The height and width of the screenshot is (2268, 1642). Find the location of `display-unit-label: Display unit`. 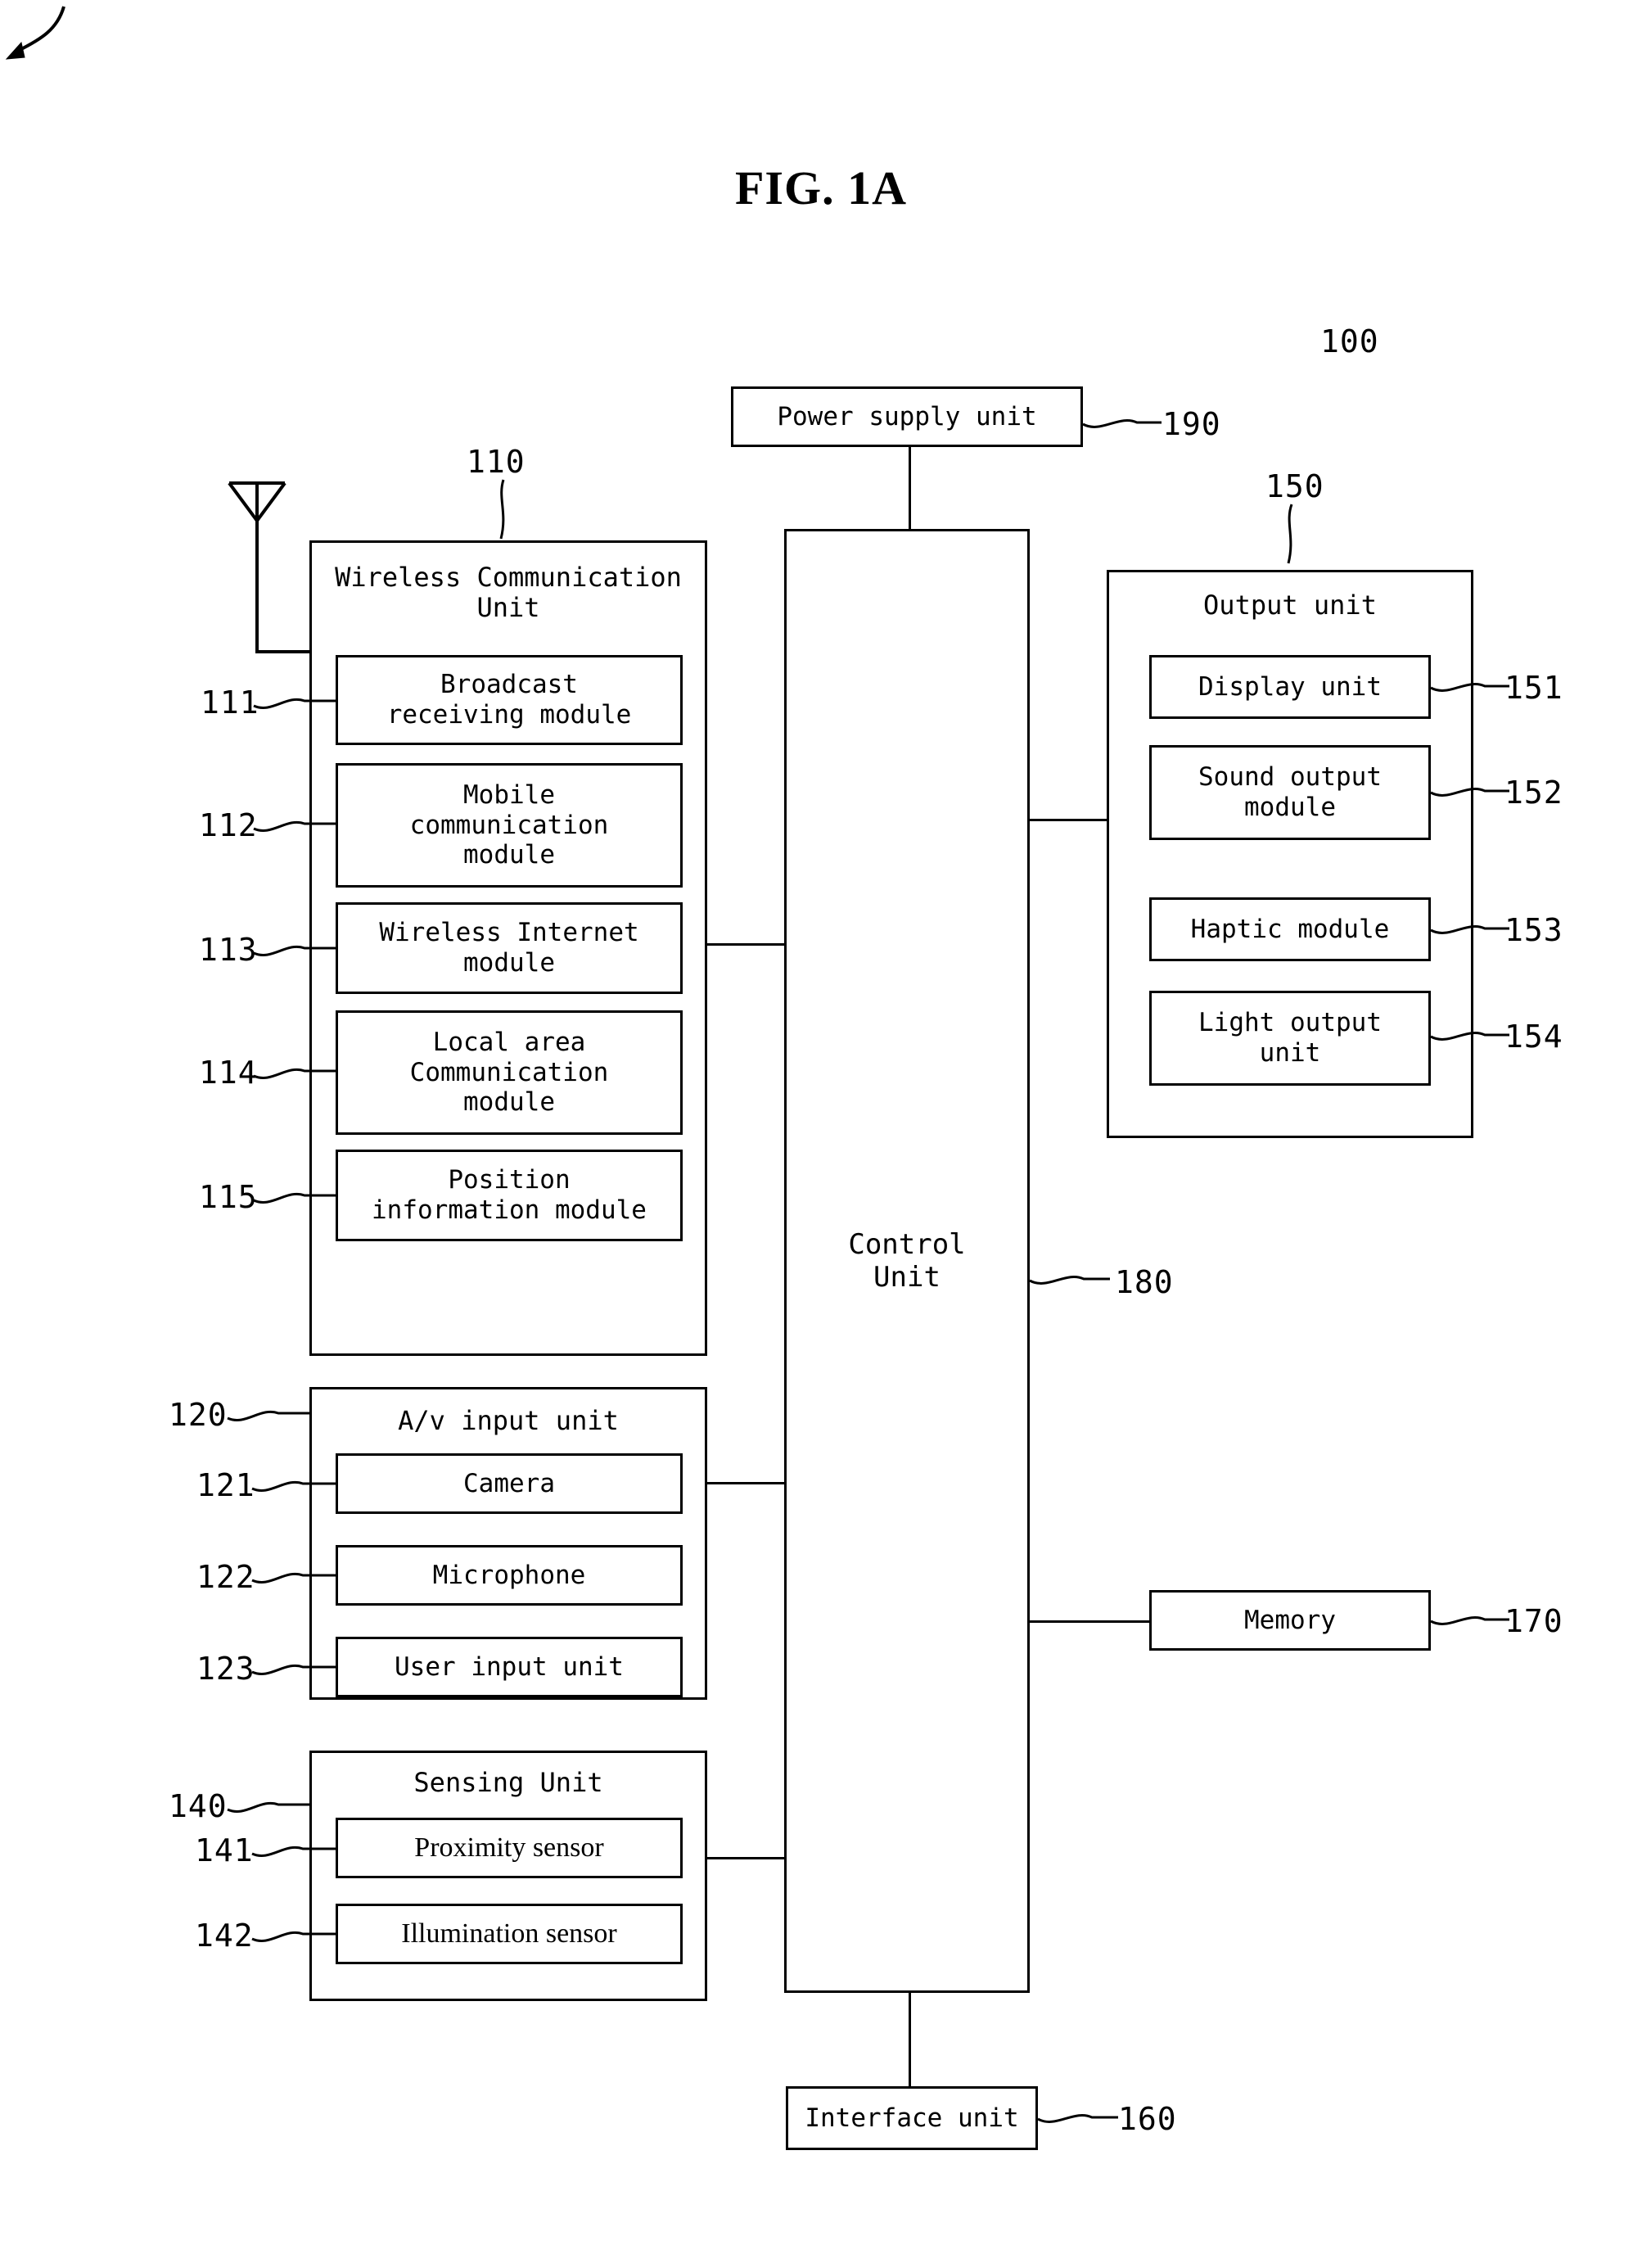

display-unit-label: Display unit is located at coordinates (1290, 686).